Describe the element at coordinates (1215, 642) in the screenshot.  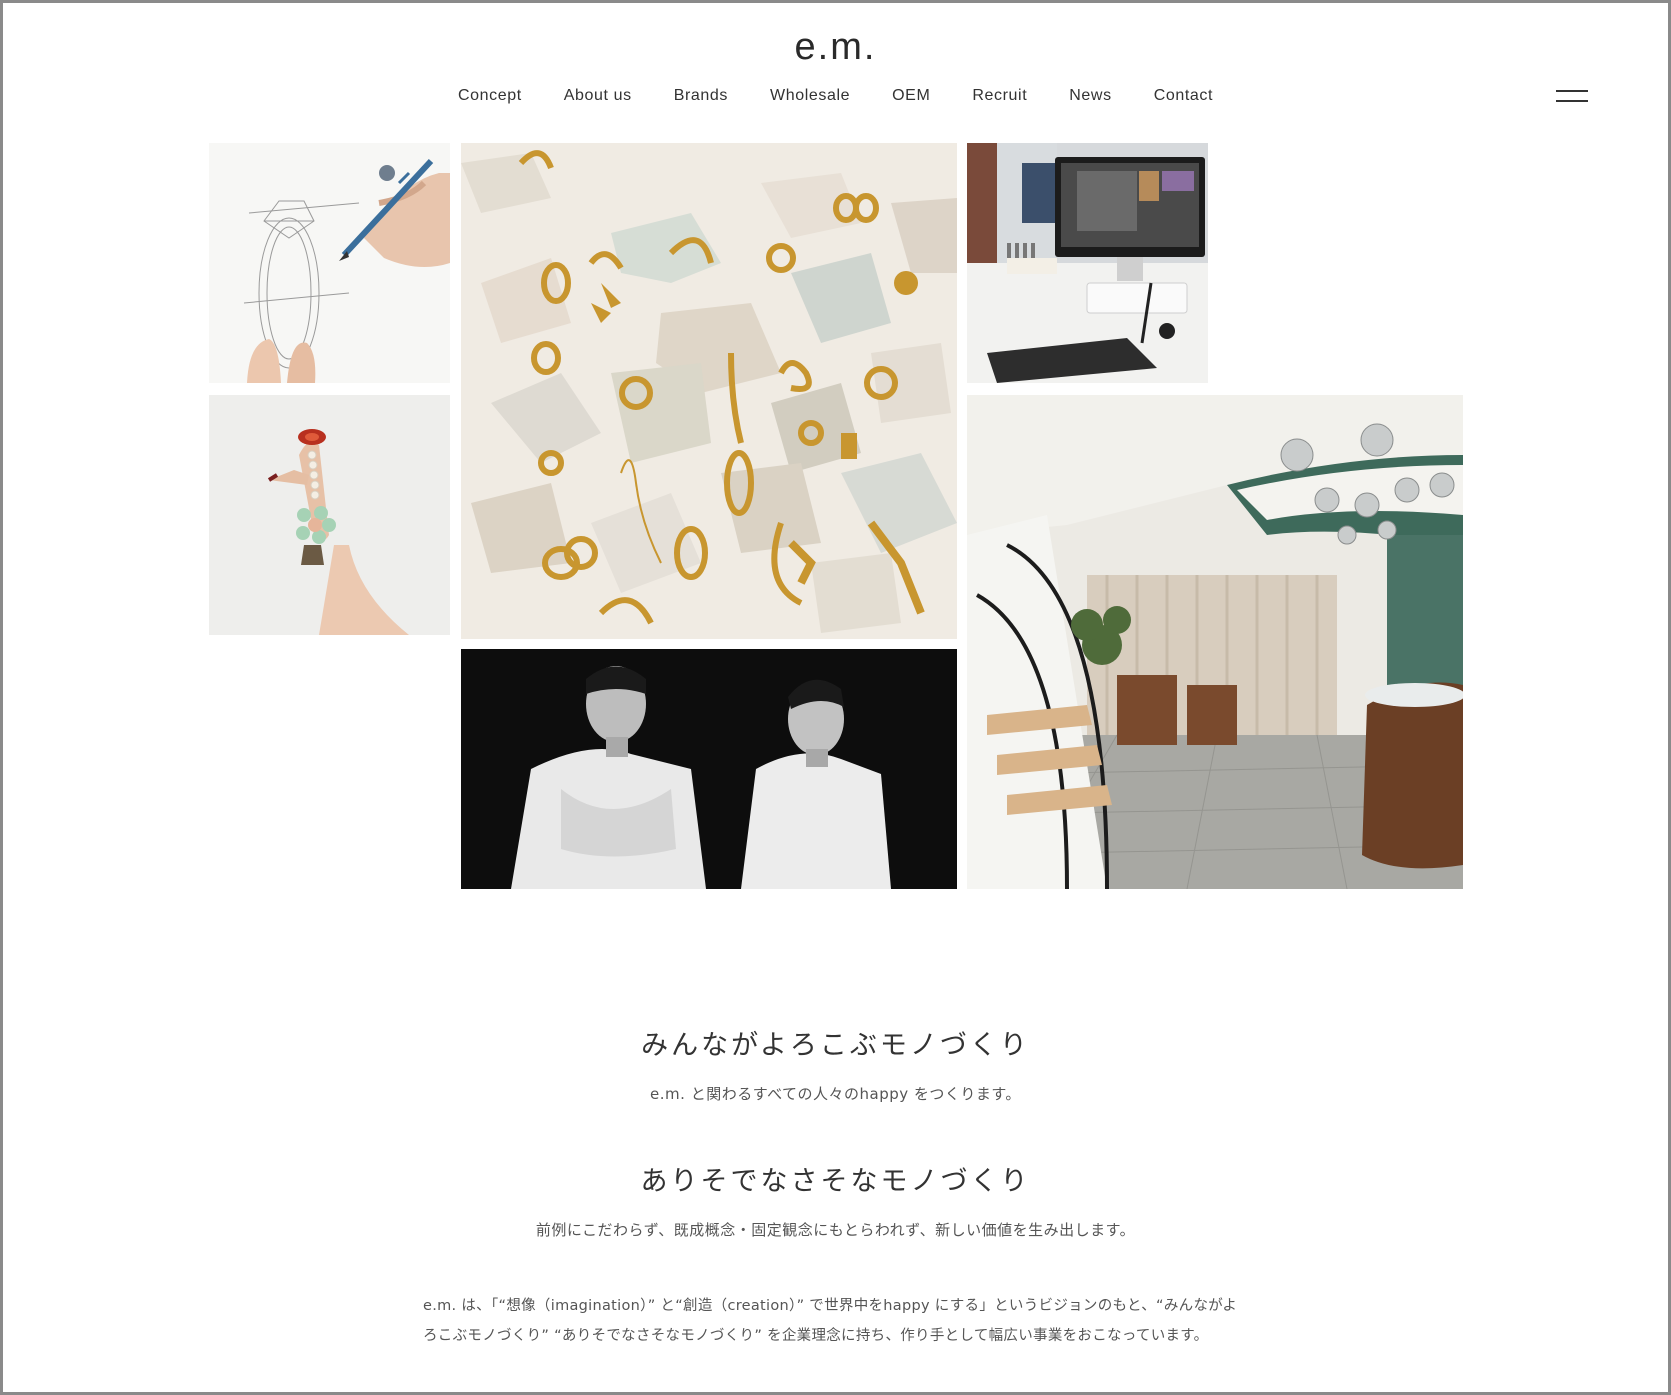
I see `shop-interior-photo` at that location.